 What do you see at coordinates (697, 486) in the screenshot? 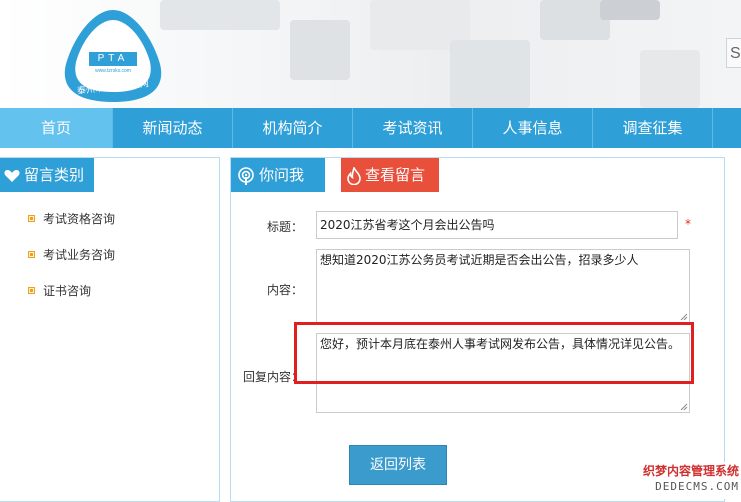
I see `watermark-line2: DEDECMS.COM` at bounding box center [697, 486].